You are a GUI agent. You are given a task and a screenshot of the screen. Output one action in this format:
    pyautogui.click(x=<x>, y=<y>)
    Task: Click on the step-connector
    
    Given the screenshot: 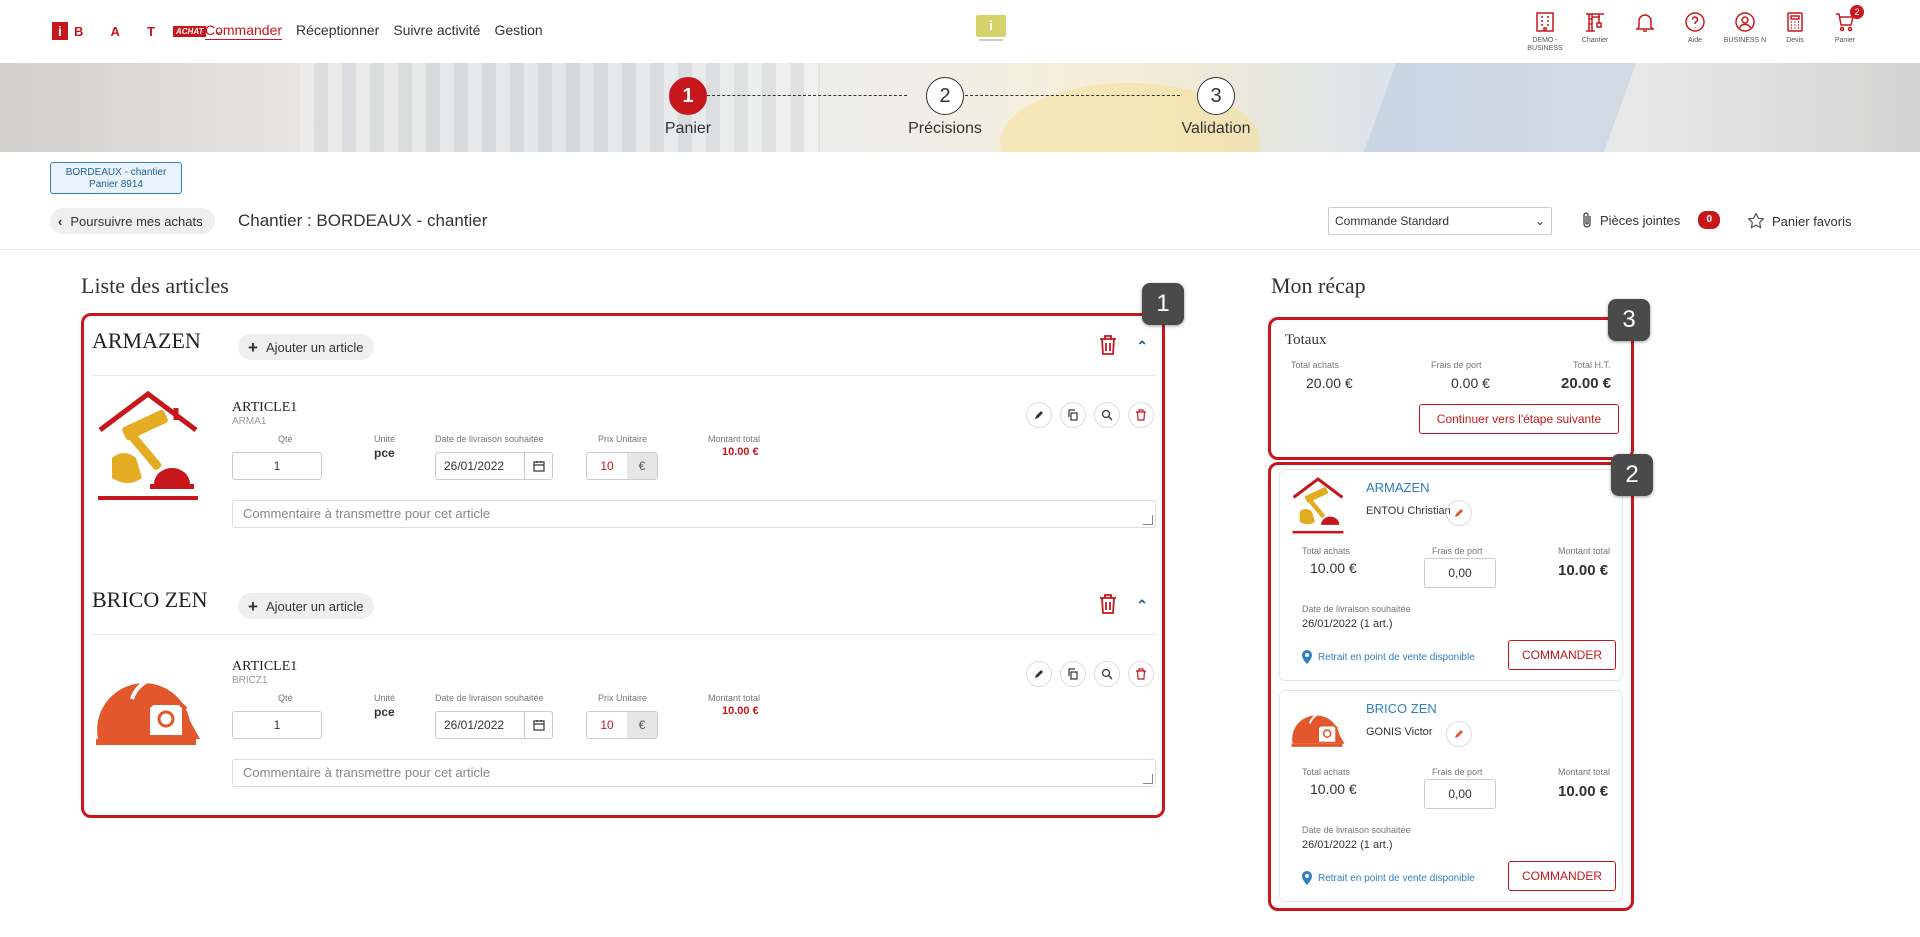 What is the action you would take?
    pyautogui.click(x=807, y=95)
    